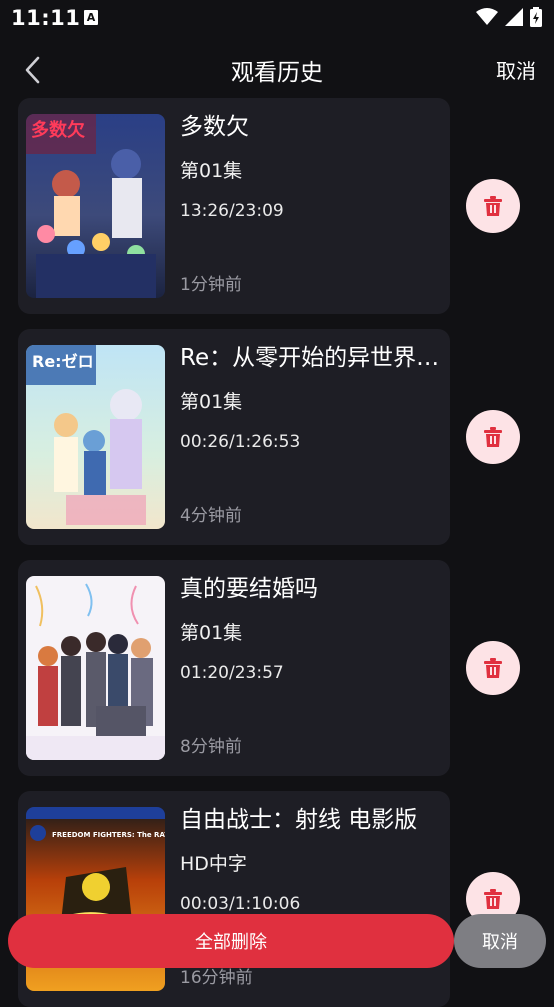 This screenshot has height=1007, width=554. What do you see at coordinates (232, 211) in the screenshot?
I see `history-progress: 13:26/23:09` at bounding box center [232, 211].